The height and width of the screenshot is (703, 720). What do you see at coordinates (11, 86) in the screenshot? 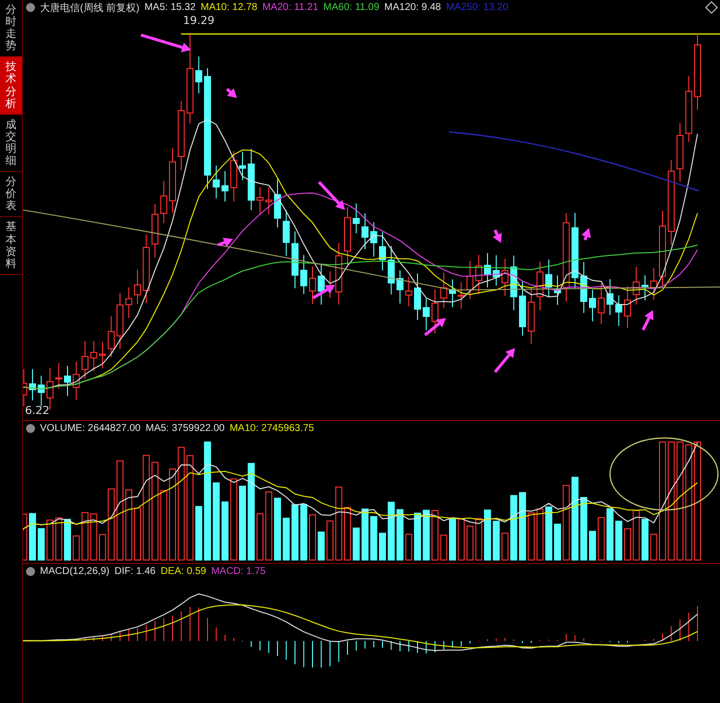
I see `side-tab: 技术分析` at bounding box center [11, 86].